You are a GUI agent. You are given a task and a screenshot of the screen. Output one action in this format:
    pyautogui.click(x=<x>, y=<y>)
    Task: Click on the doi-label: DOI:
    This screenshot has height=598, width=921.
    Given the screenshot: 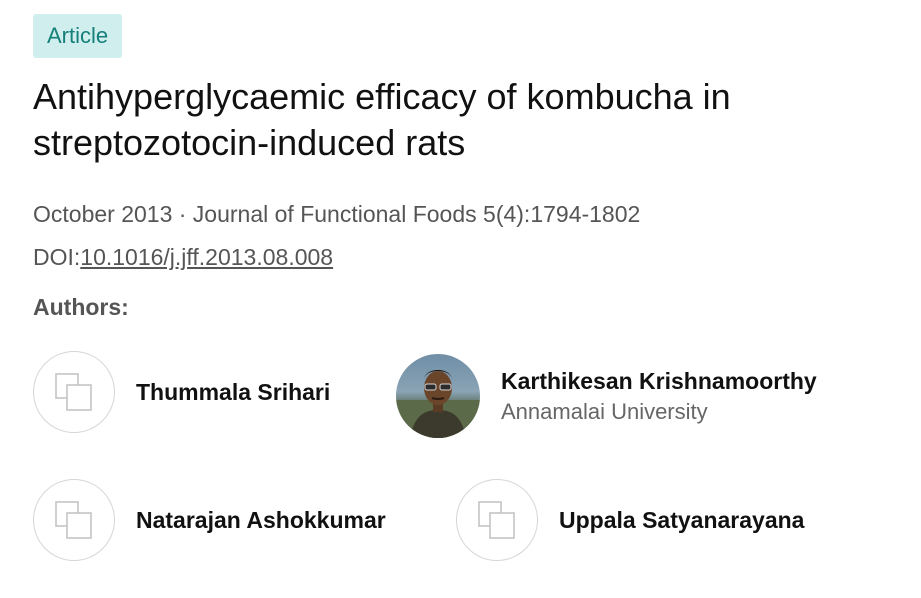 What is the action you would take?
    pyautogui.click(x=57, y=257)
    